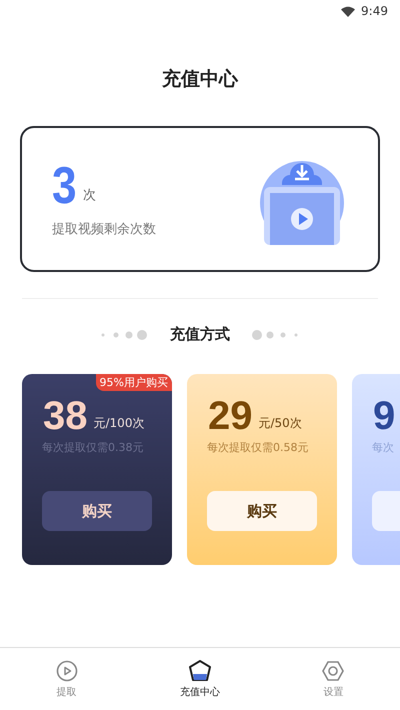  What do you see at coordinates (200, 671) in the screenshot?
I see `crown-icon` at bounding box center [200, 671].